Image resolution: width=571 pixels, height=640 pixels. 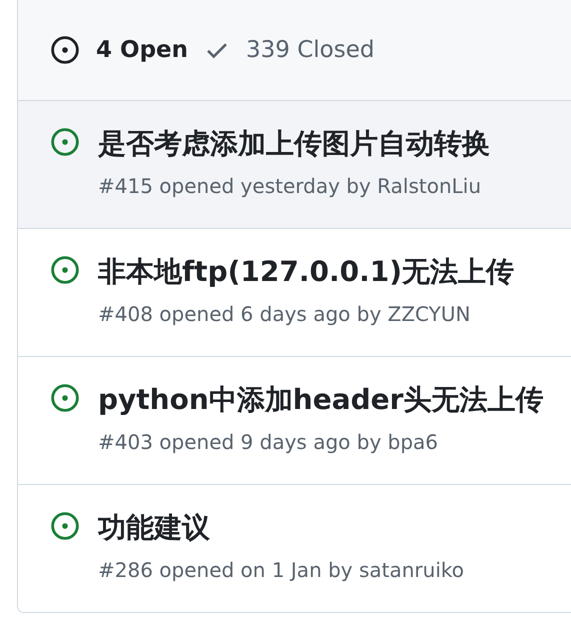 What do you see at coordinates (119, 50) in the screenshot?
I see `open-tab: 4 Open` at bounding box center [119, 50].